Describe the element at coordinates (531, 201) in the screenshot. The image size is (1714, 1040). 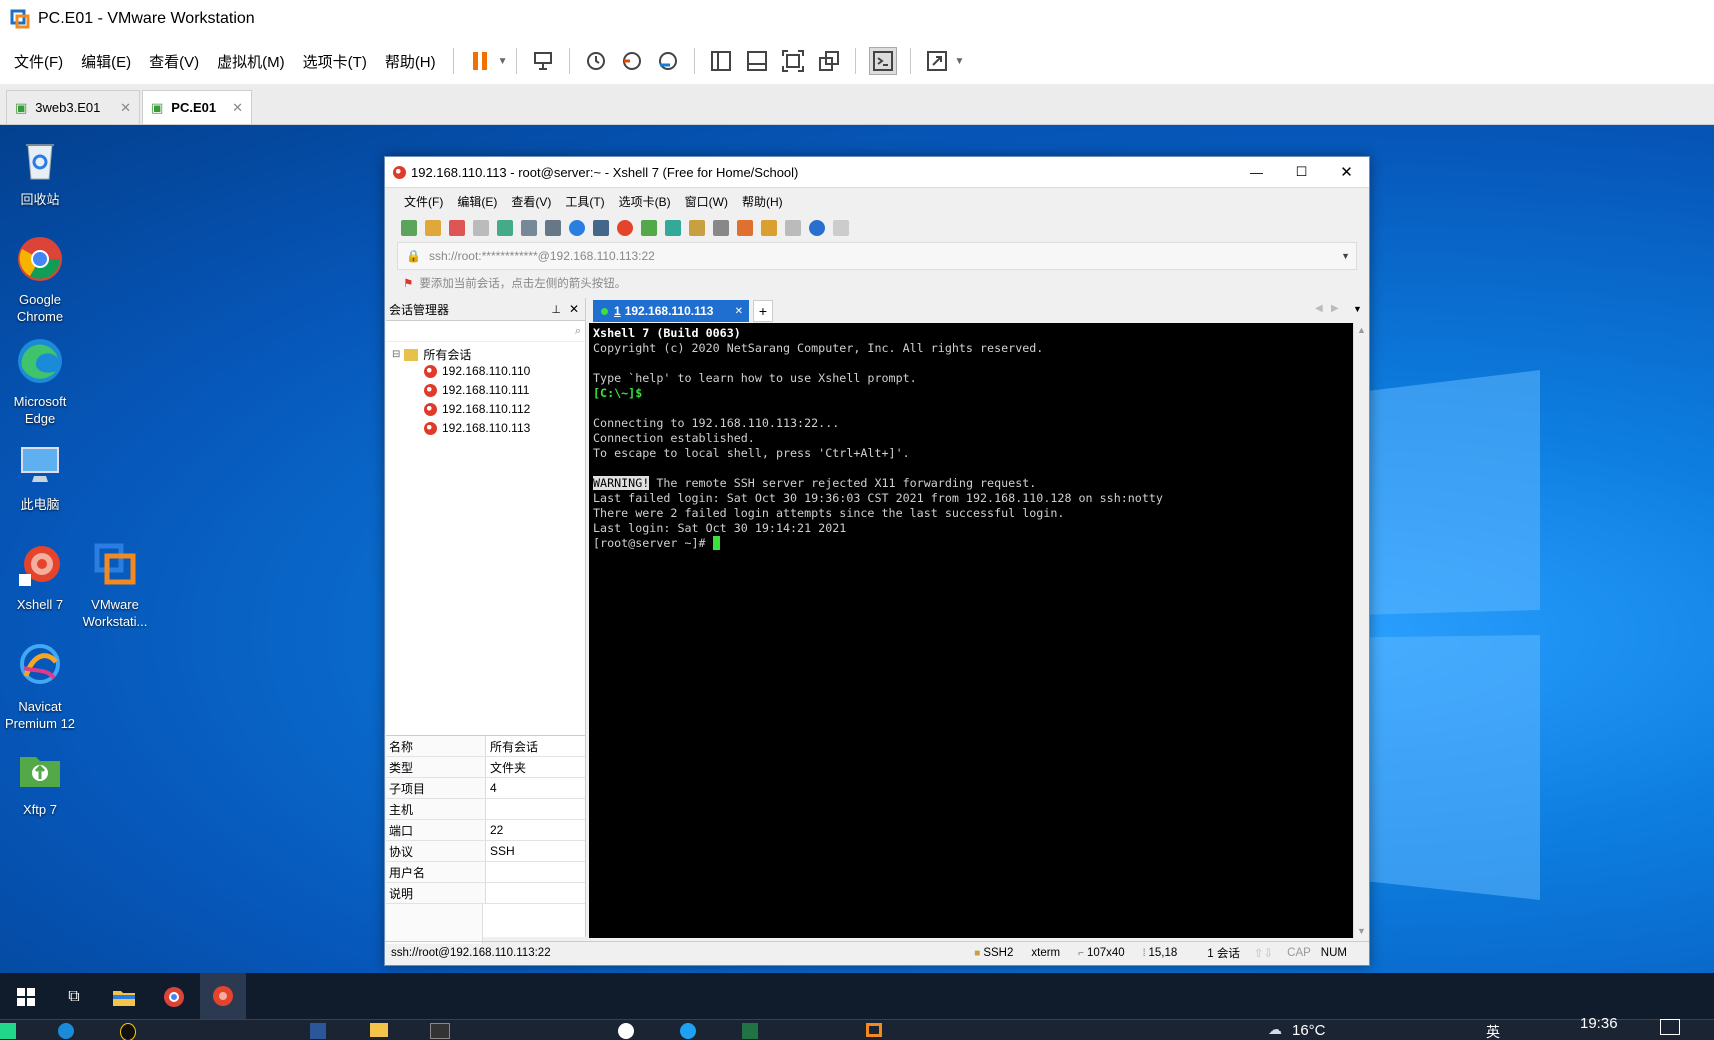
I see `xs-menu-view: 查看(V)` at that location.